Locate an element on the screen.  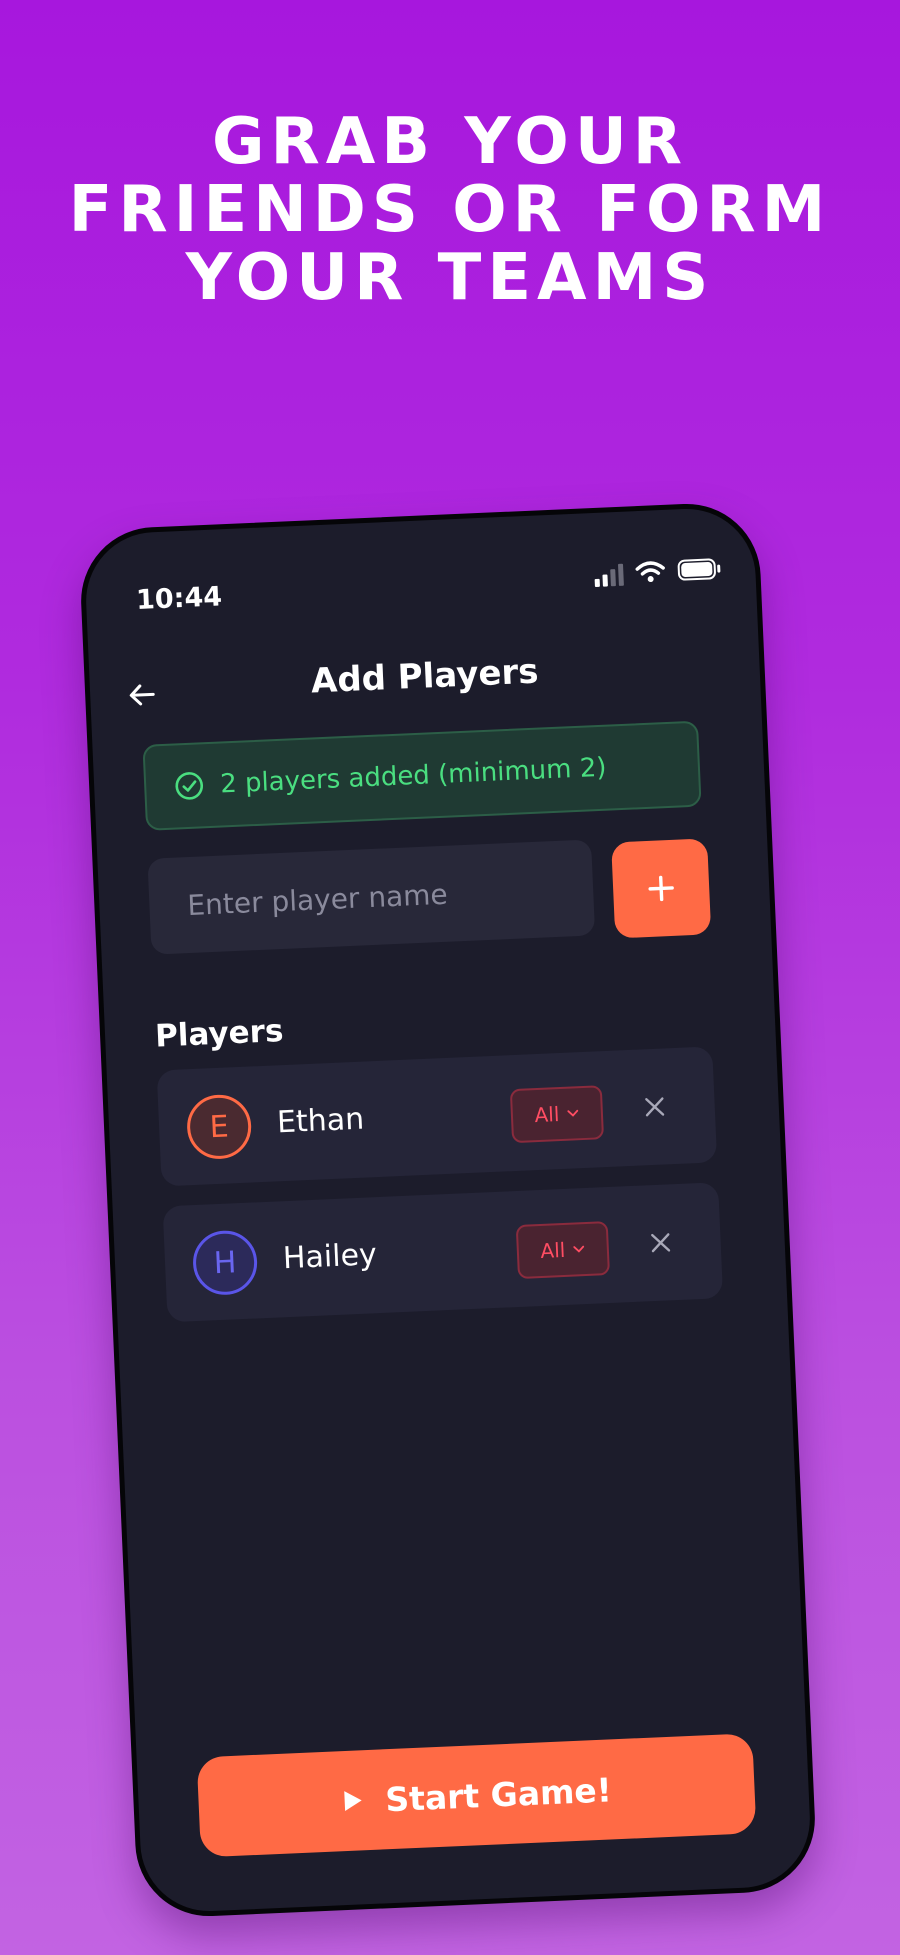
headline-line-1: GRAB YOUR is located at coordinates (450, 142).